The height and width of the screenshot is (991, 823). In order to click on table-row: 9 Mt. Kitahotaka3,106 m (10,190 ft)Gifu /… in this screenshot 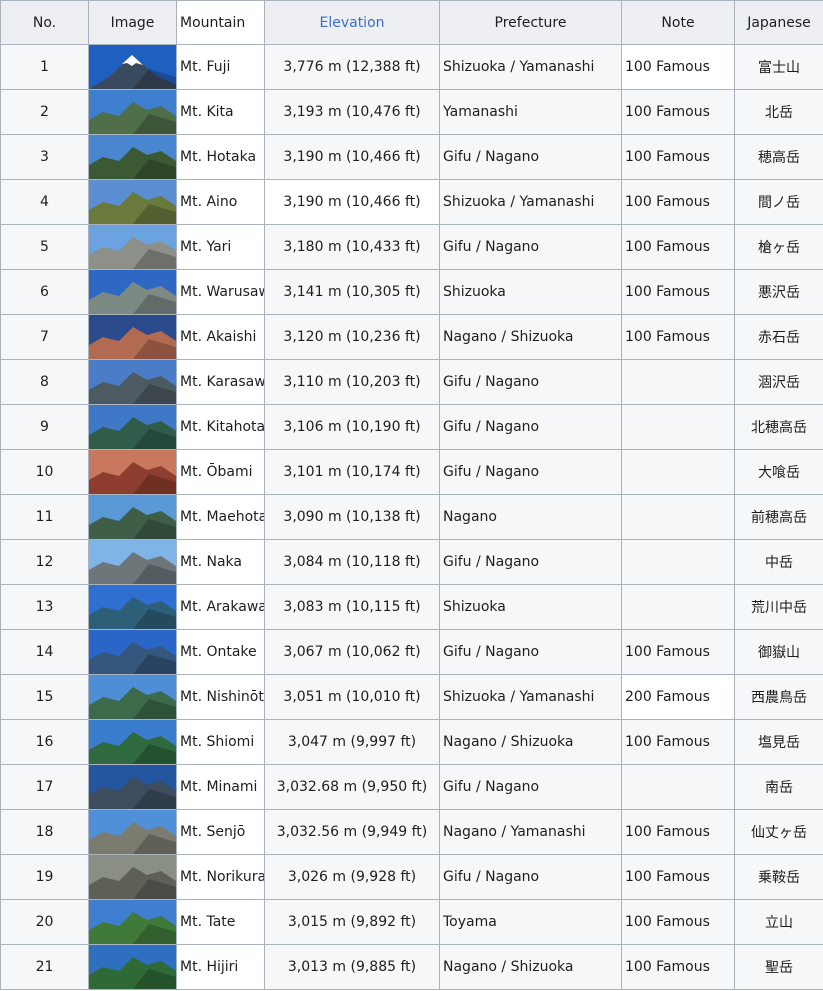, I will do `click(411, 427)`.